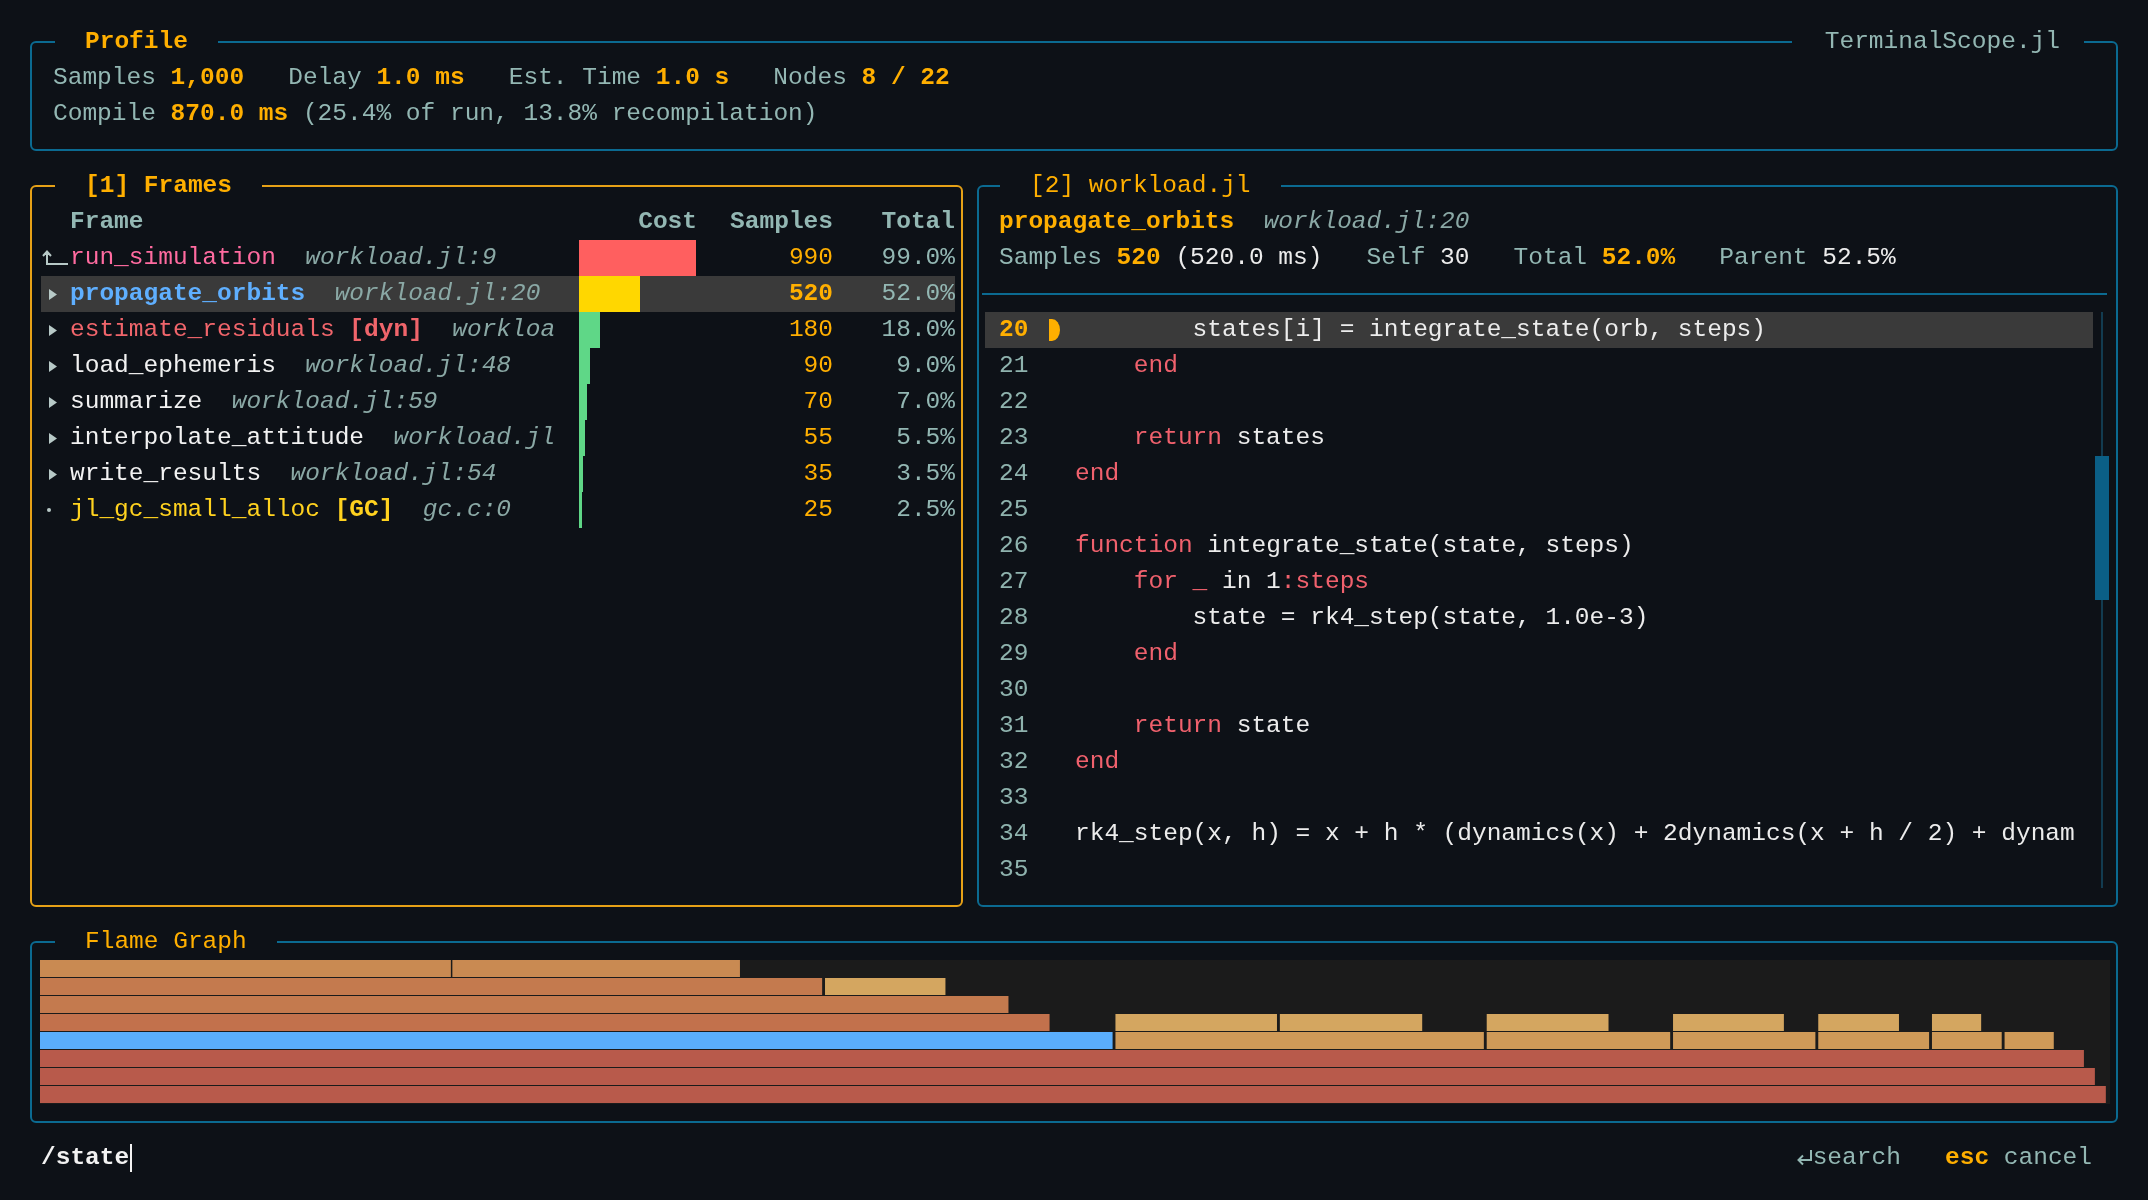  What do you see at coordinates (49, 510) in the screenshot?
I see `dot-icon` at bounding box center [49, 510].